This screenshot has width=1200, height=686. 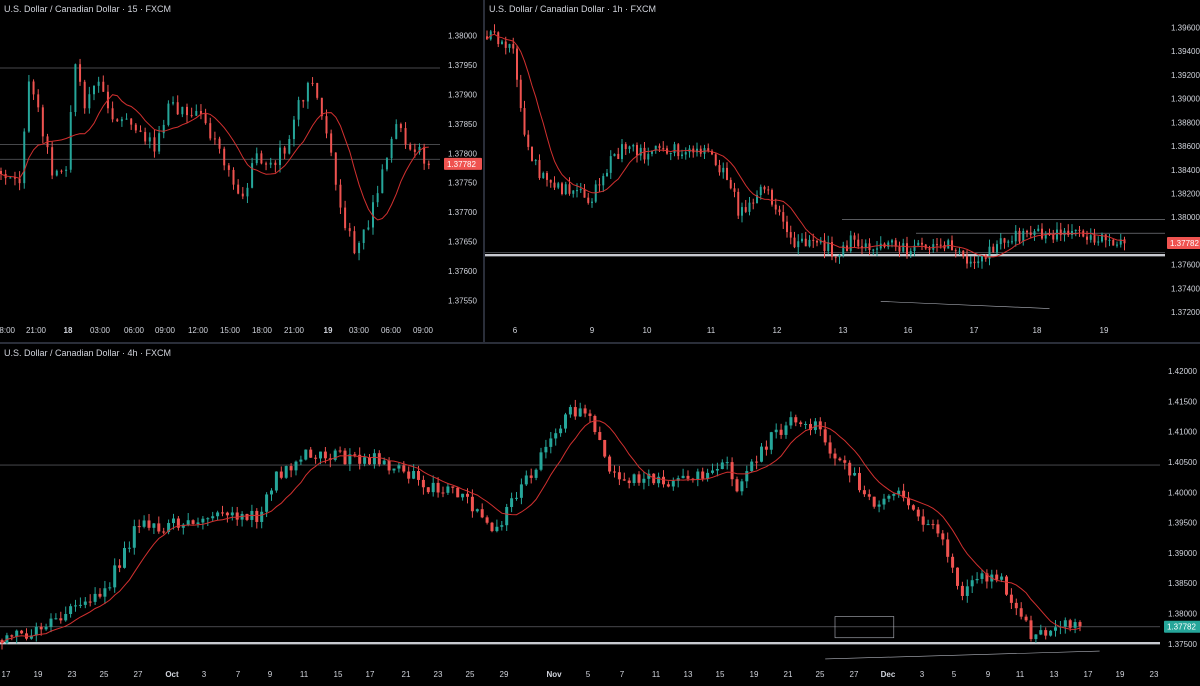 What do you see at coordinates (1182, 401) in the screenshot?
I see `y-tick-label: 1.41500` at bounding box center [1182, 401].